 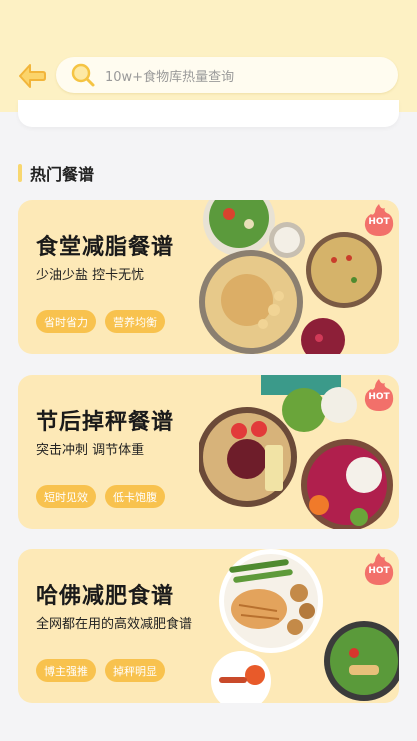 What do you see at coordinates (208, 113) in the screenshot?
I see `collapsed-card` at bounding box center [208, 113].